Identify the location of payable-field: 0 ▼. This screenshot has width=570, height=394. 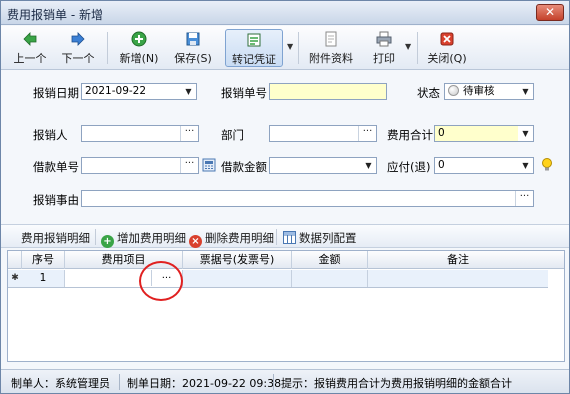
(484, 165).